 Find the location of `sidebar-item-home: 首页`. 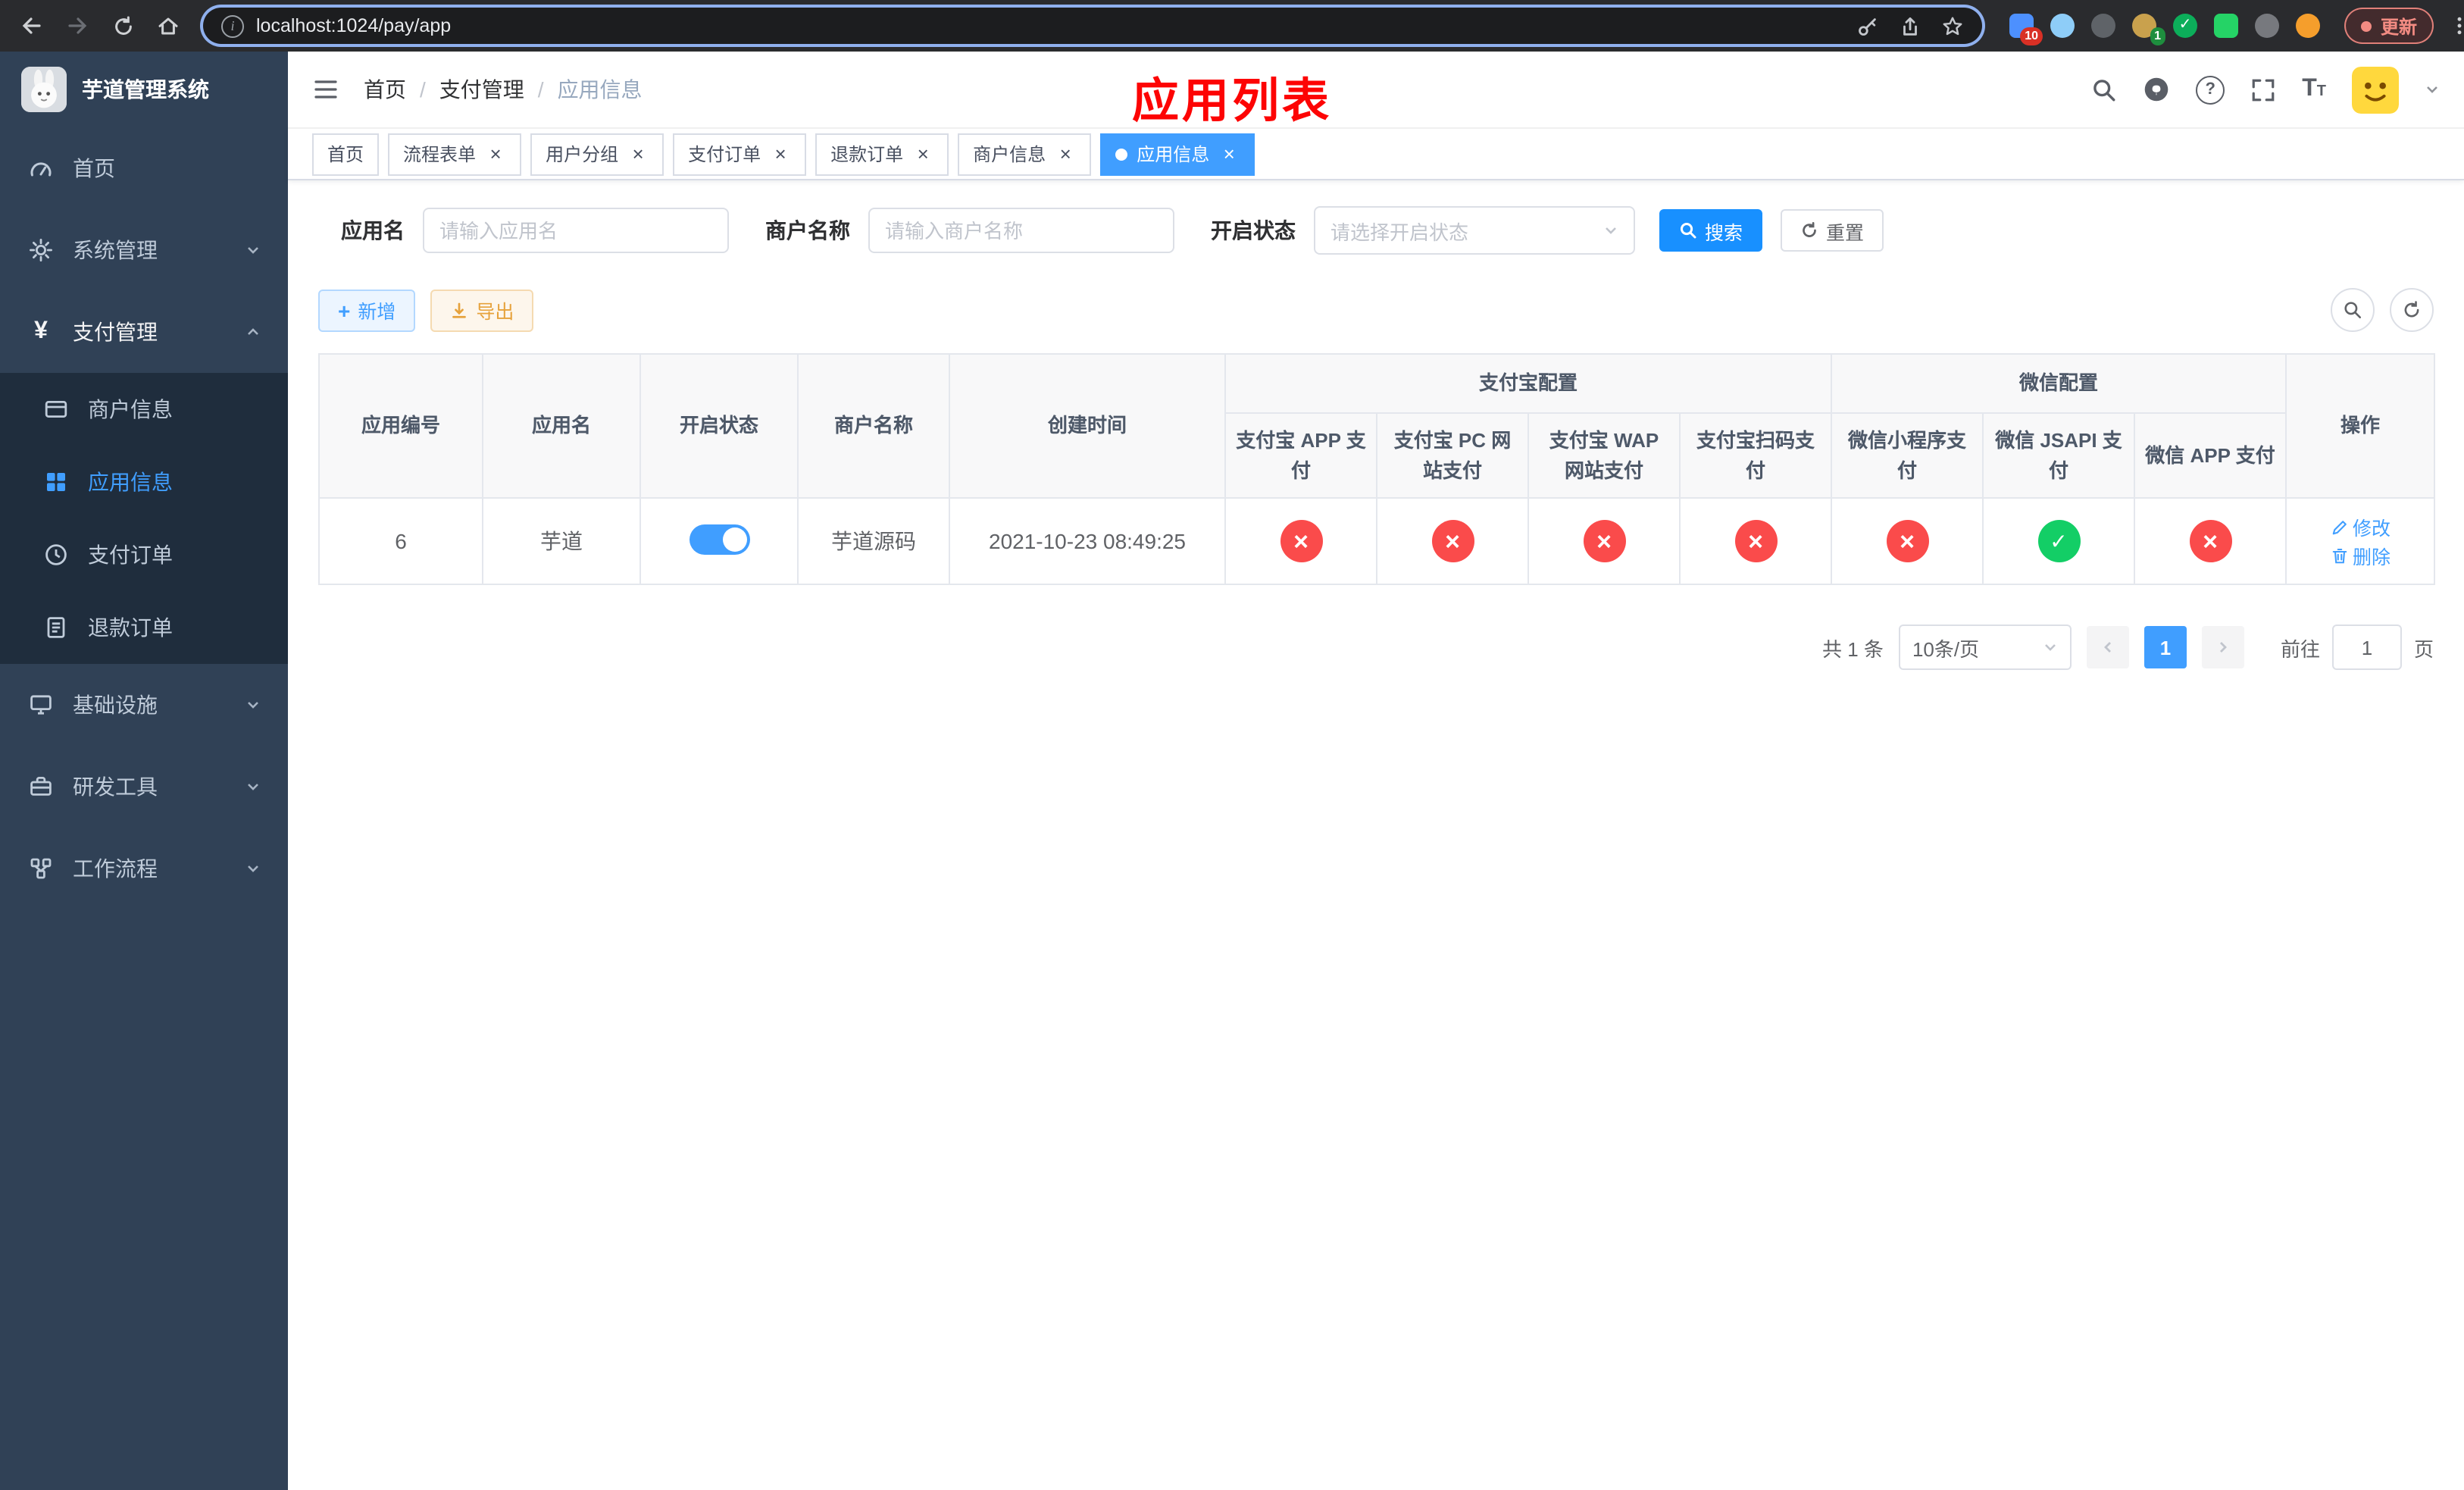

sidebar-item-home: 首页 is located at coordinates (144, 168).